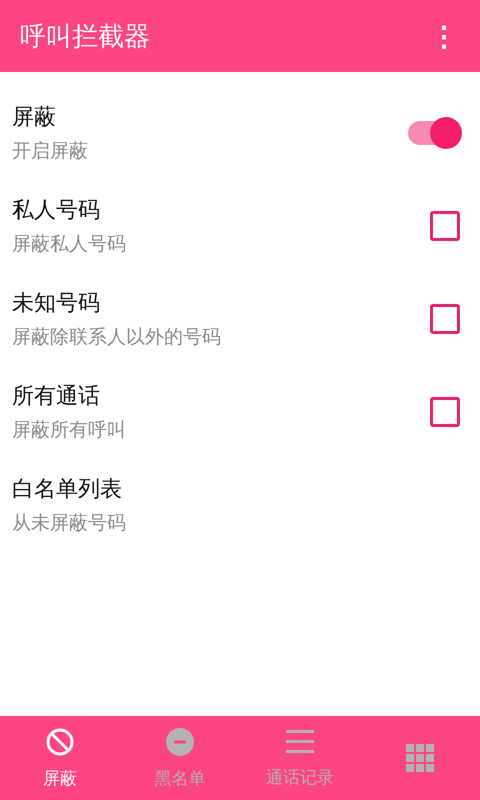 This screenshot has width=480, height=800. Describe the element at coordinates (56, 210) in the screenshot. I see `setting-title: 私人号码` at that location.